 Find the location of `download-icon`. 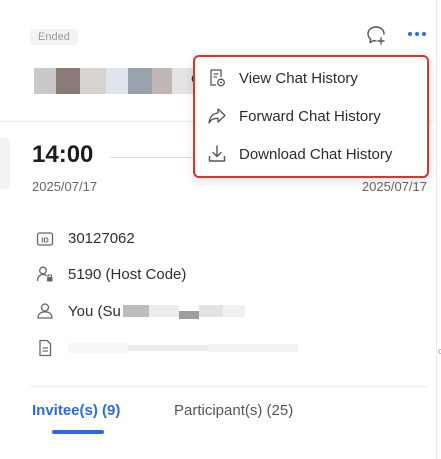

download-icon is located at coordinates (217, 153).